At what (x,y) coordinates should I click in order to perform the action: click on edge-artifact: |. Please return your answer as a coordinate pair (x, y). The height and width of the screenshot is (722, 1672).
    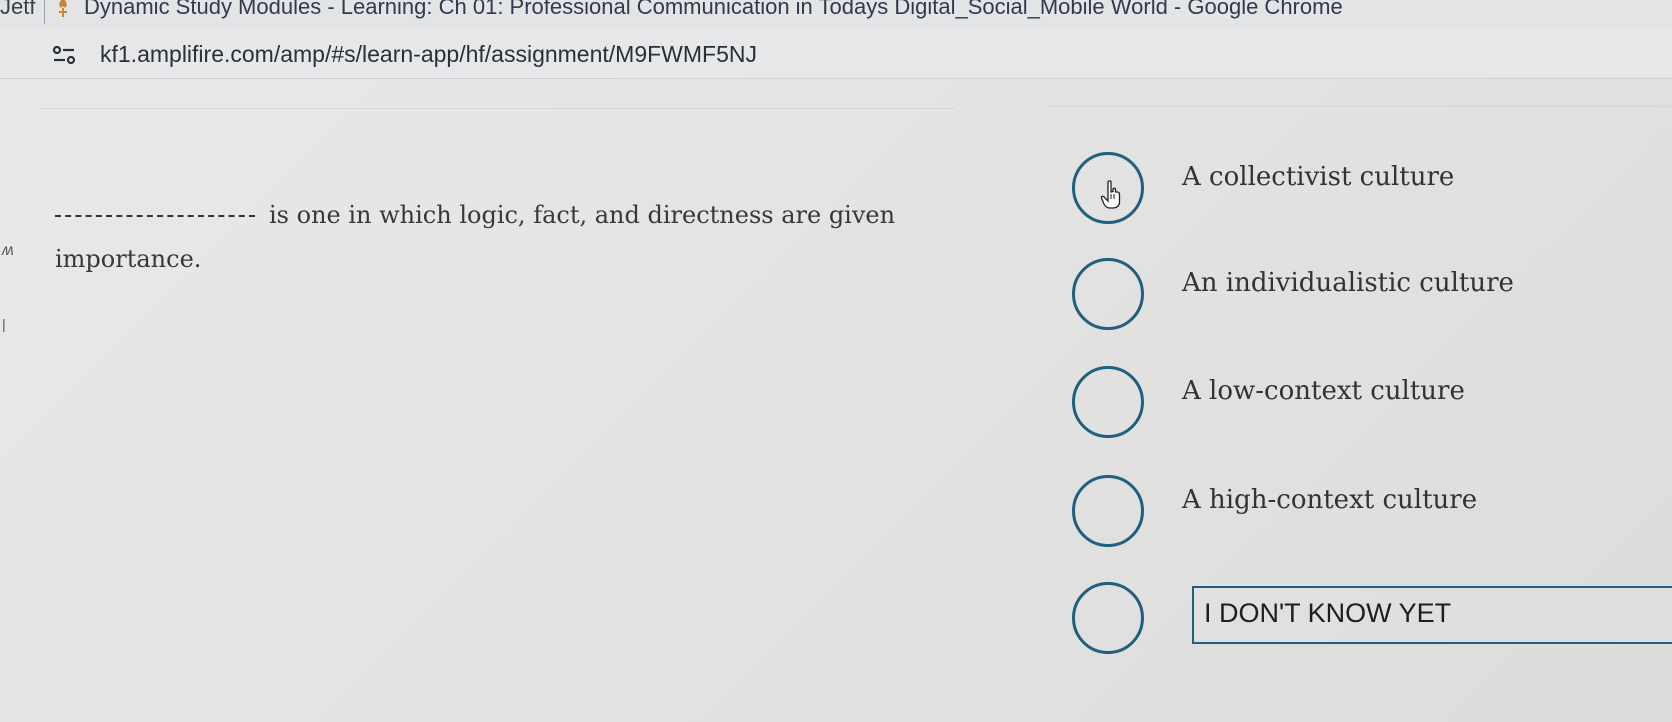
    Looking at the image, I should click on (4, 324).